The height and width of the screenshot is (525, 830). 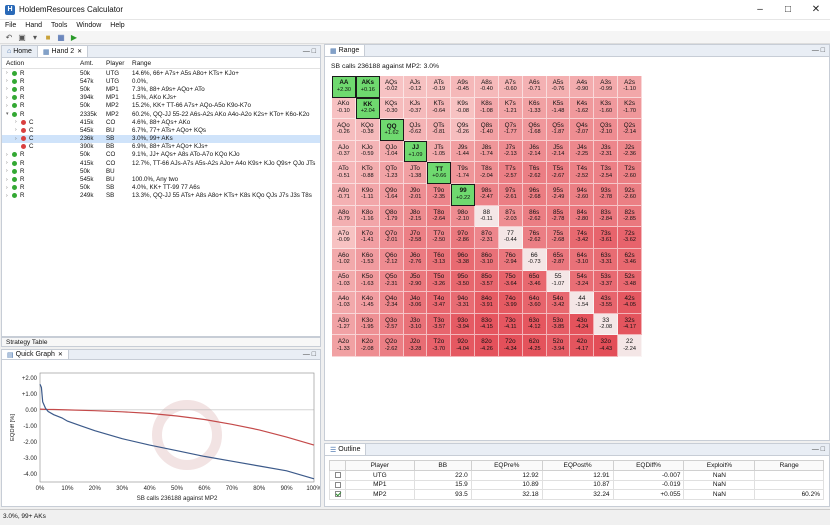 What do you see at coordinates (630, 195) in the screenshot?
I see `range-cell-92s: 92s -2.60` at bounding box center [630, 195].